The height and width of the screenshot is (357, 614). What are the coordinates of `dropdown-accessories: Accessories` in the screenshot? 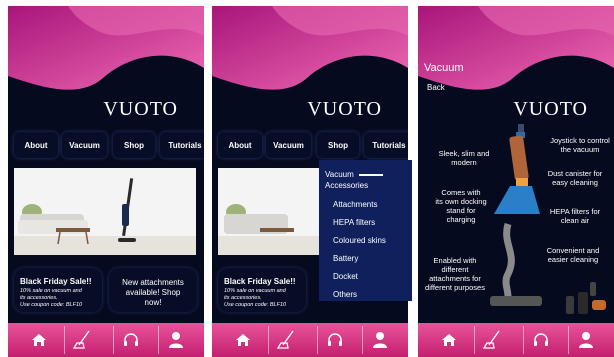 It's located at (346, 185).